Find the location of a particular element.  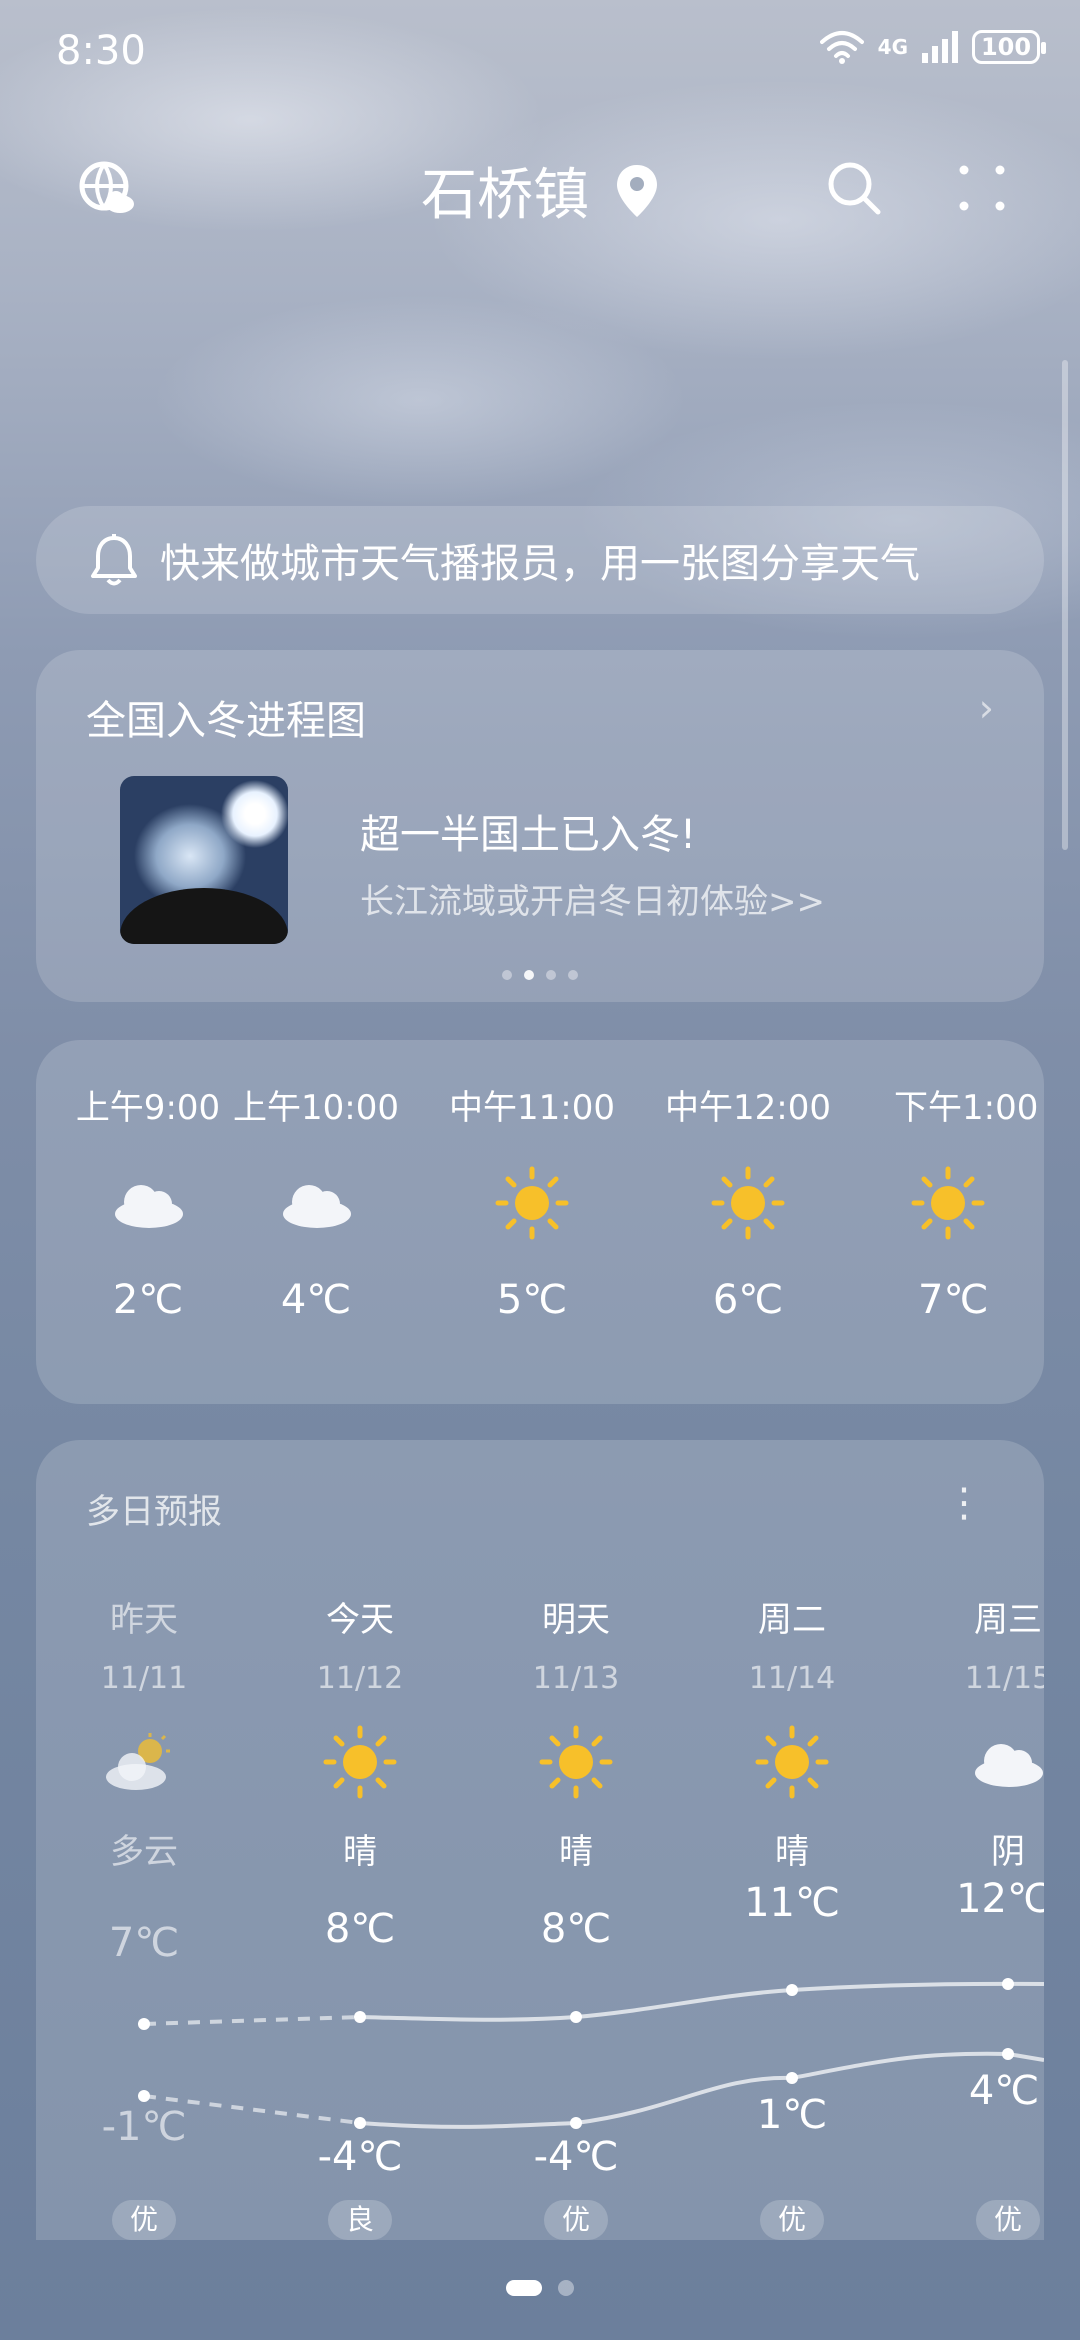

more-menu-icon is located at coordinates (982, 188).